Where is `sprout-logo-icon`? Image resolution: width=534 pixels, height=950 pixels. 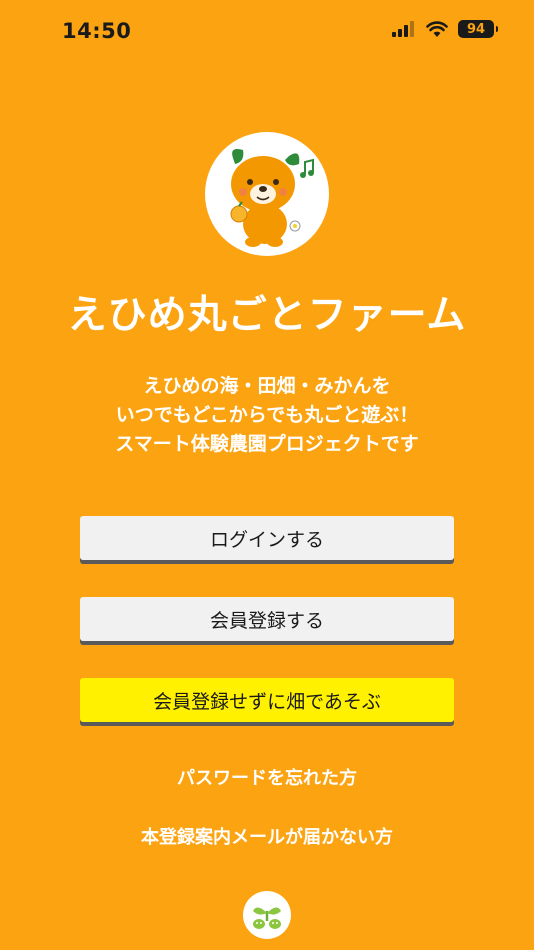 sprout-logo-icon is located at coordinates (267, 918).